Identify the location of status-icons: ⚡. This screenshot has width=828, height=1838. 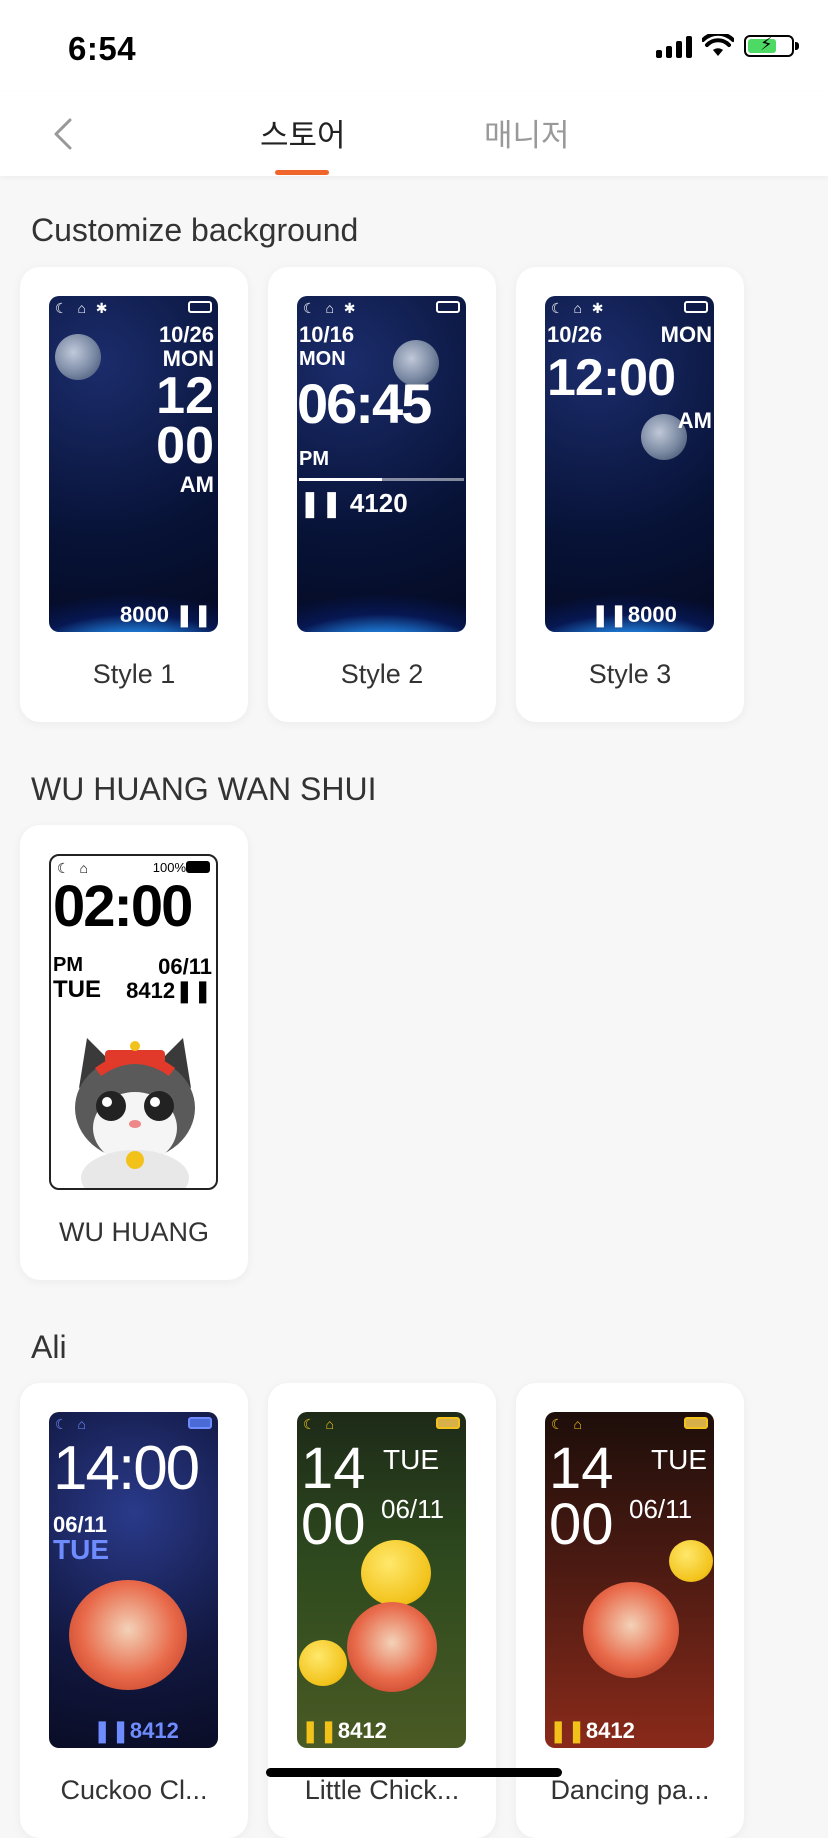
(727, 46).